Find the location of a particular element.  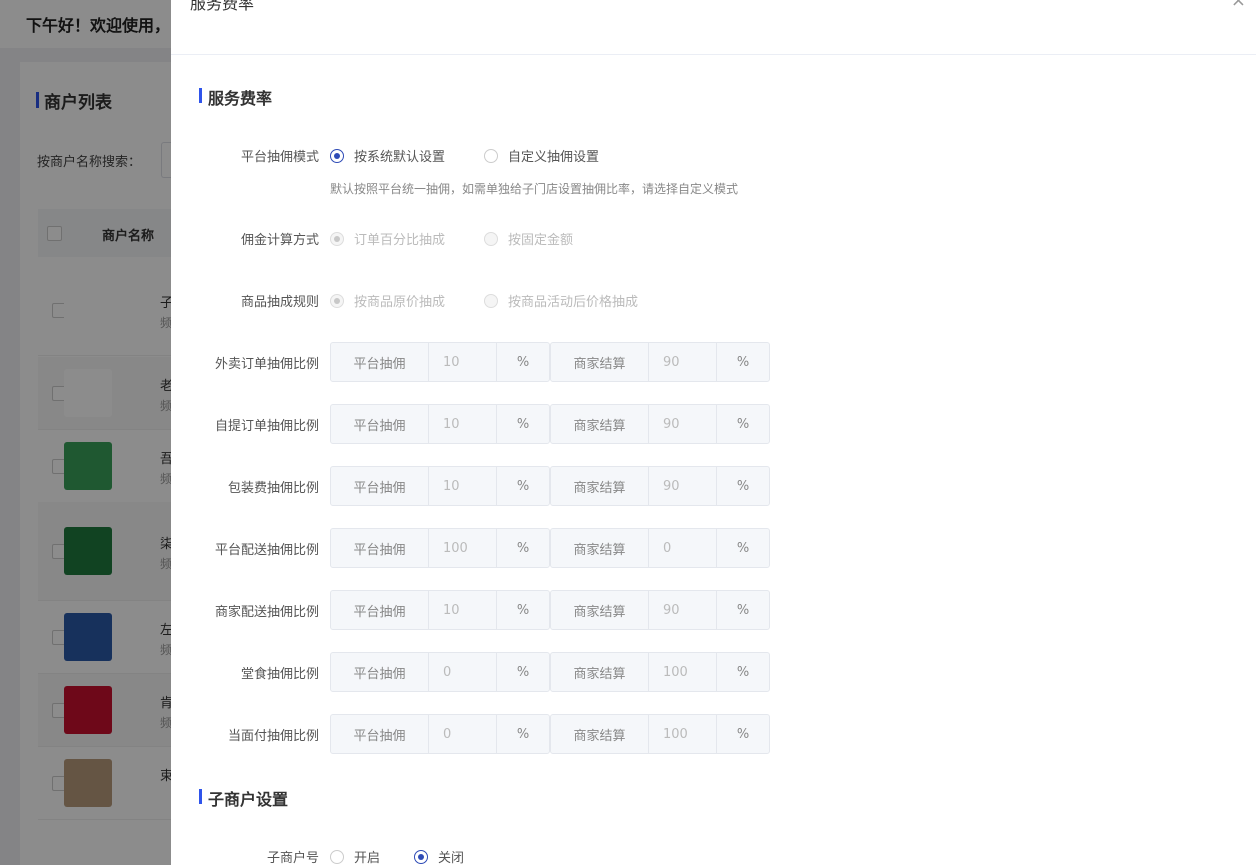

mode-radio-default: 按系统默认设置 is located at coordinates (387, 155).